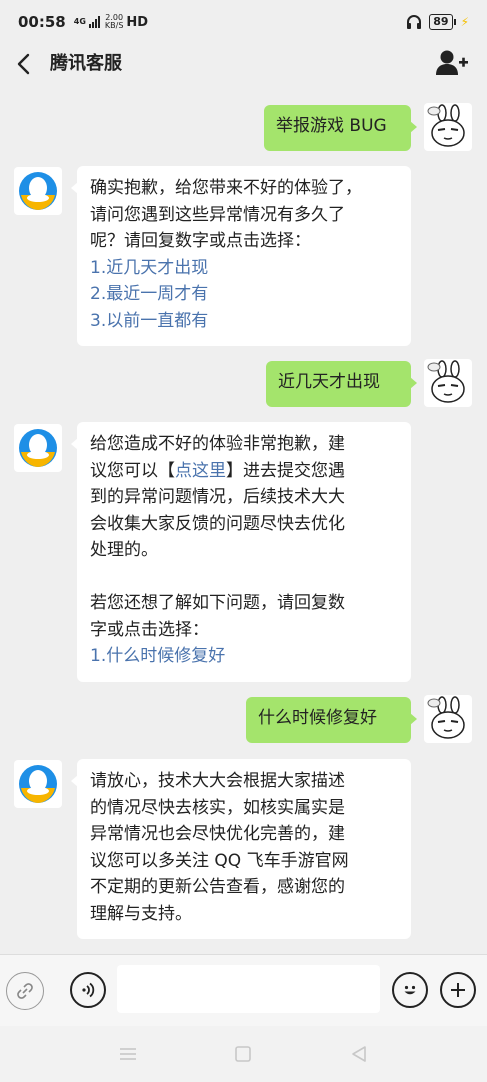 Image resolution: width=487 pixels, height=1082 pixels. What do you see at coordinates (219, 860) in the screenshot?
I see `message-line: 议您可以多关注 QQ 飞车手游官网` at bounding box center [219, 860].